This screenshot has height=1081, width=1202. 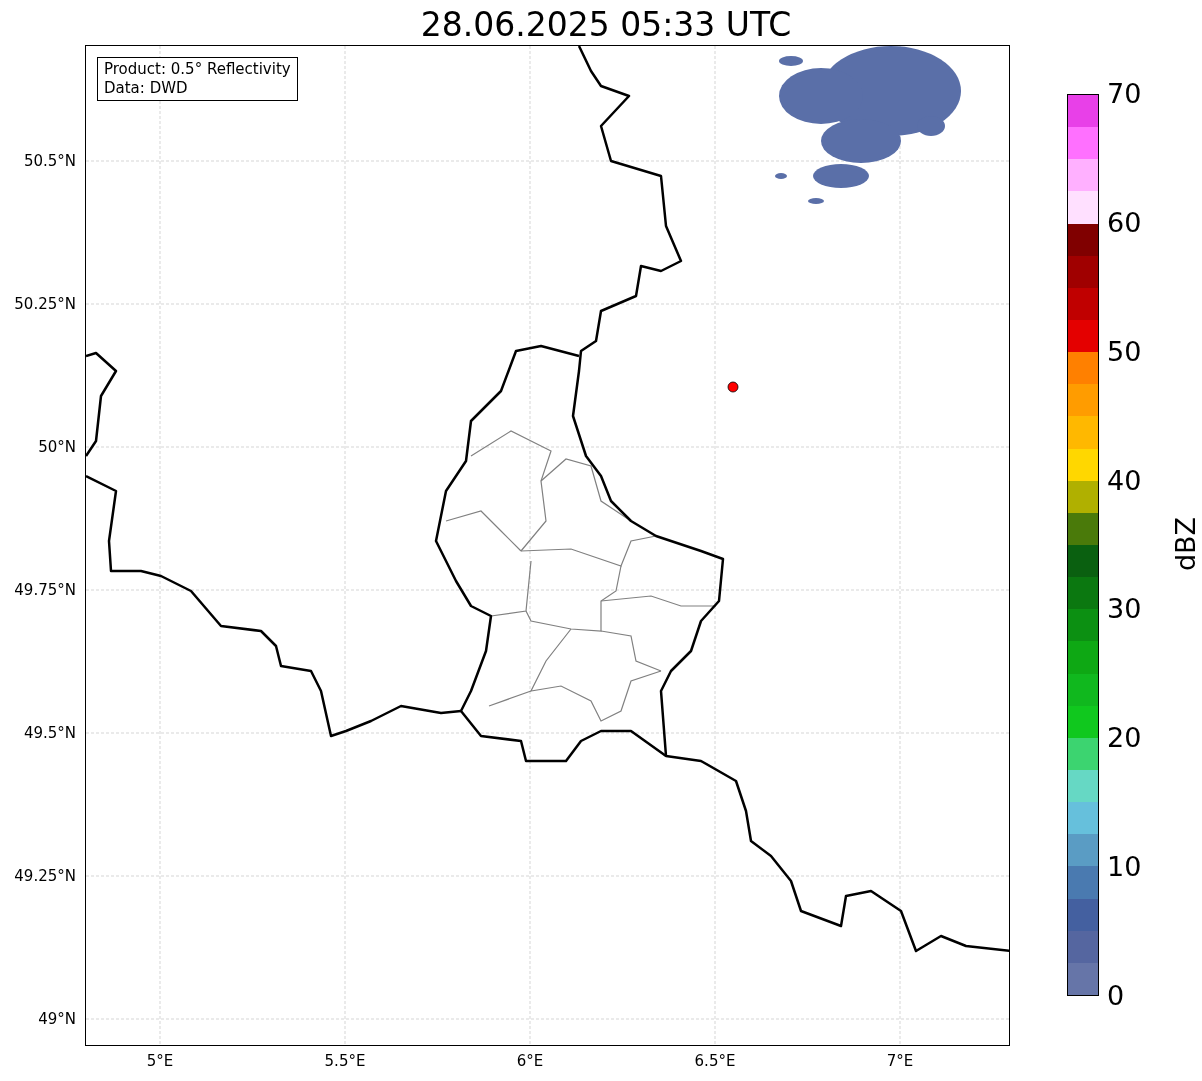 What do you see at coordinates (1186, 544) in the screenshot?
I see `colorbar-label: dBZ` at bounding box center [1186, 544].